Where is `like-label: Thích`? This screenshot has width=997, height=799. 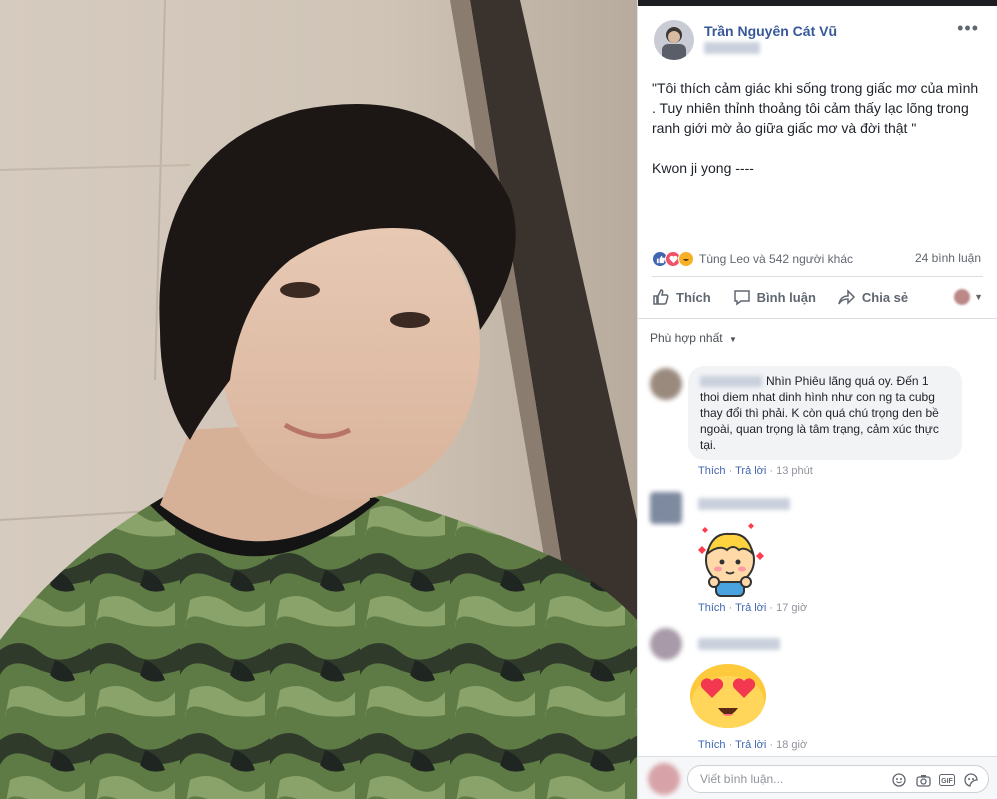
like-label: Thích is located at coordinates (693, 297).